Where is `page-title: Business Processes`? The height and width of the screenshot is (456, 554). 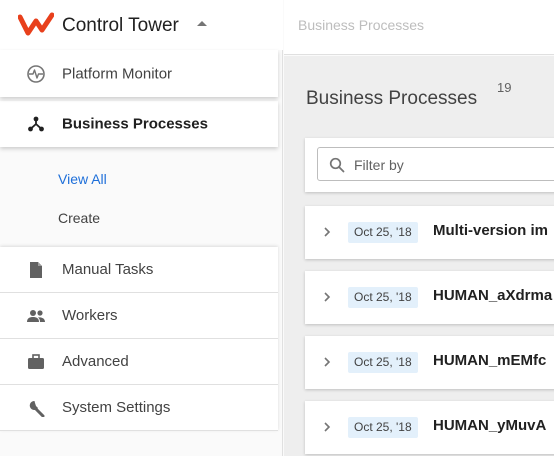
page-title: Business Processes is located at coordinates (392, 98).